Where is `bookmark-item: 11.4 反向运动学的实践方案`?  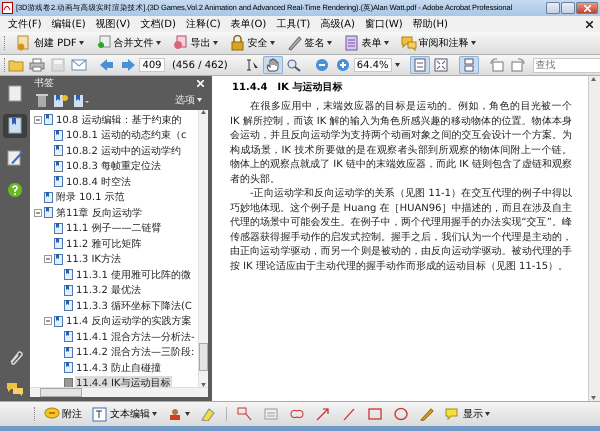 bookmark-item: 11.4 反向运动学的实践方案 is located at coordinates (128, 321).